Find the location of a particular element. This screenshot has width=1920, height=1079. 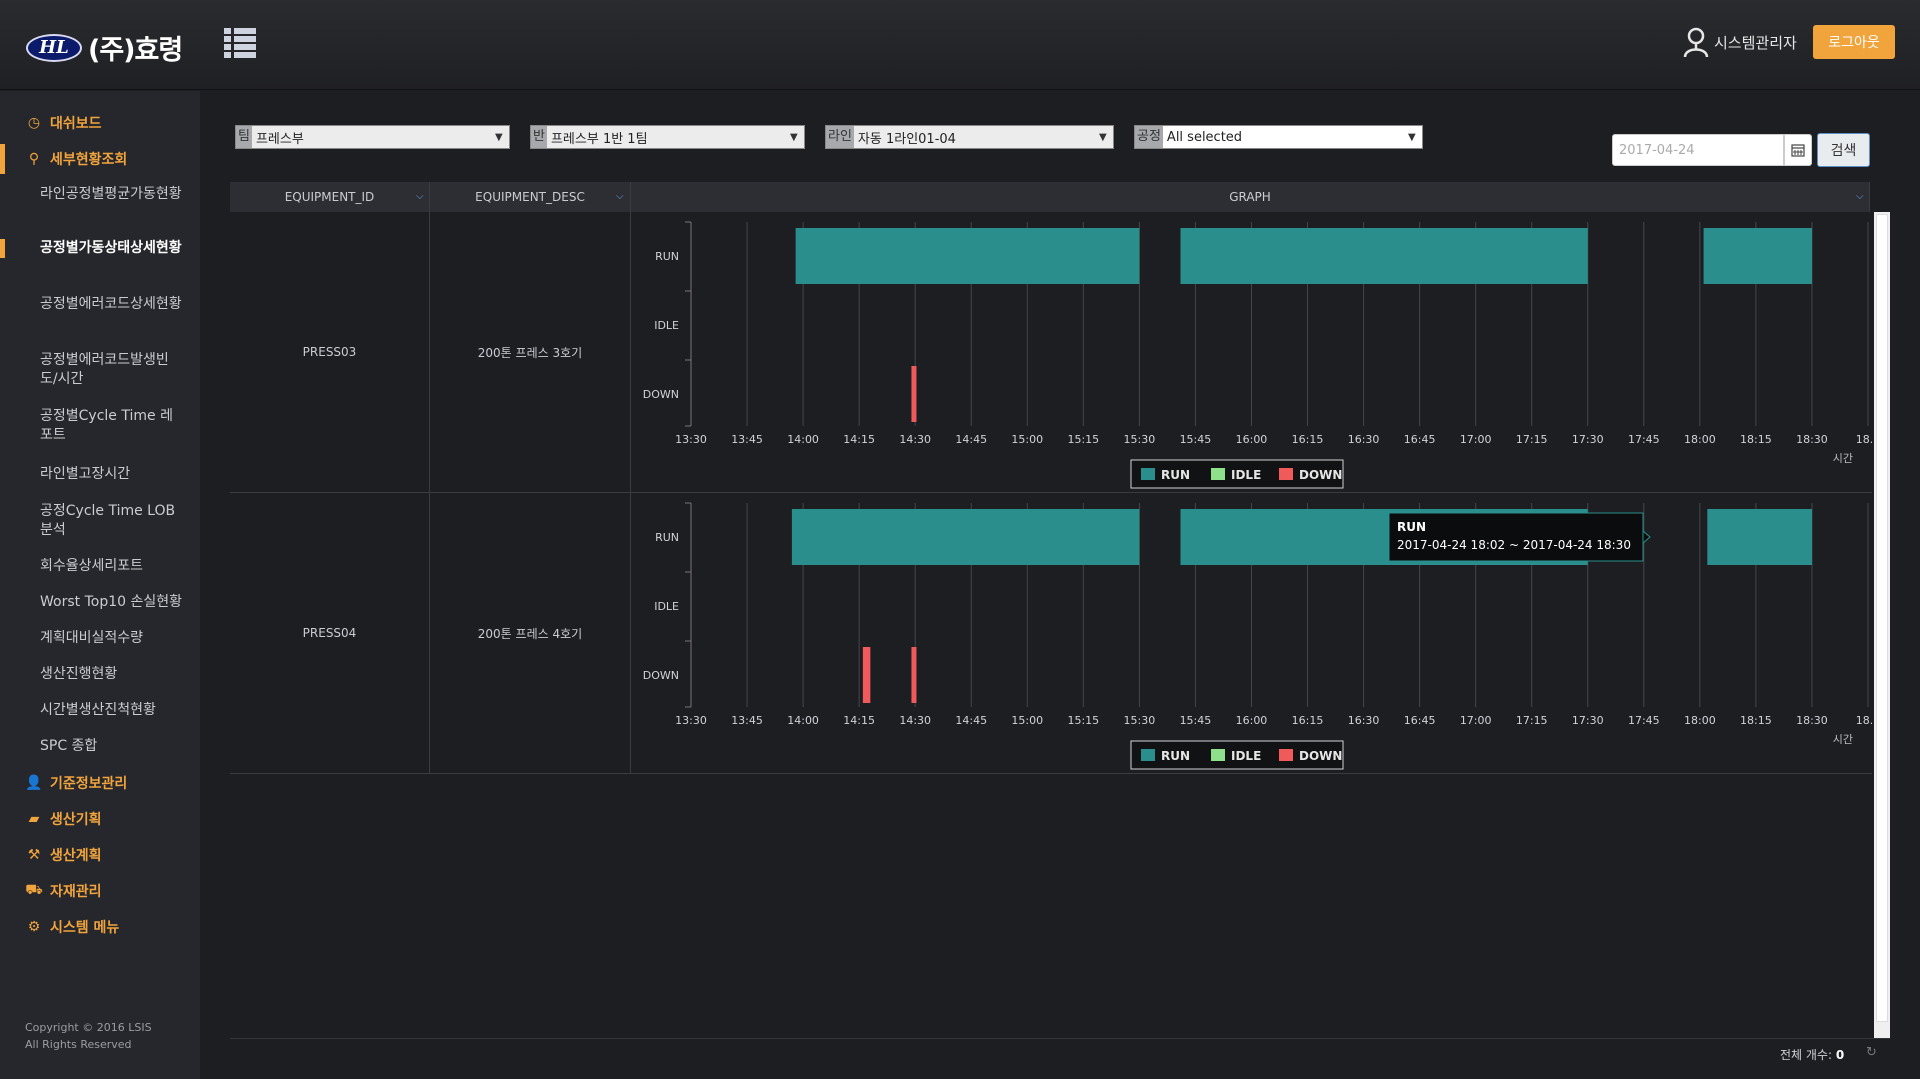

logo-mark: HL is located at coordinates (54, 47).